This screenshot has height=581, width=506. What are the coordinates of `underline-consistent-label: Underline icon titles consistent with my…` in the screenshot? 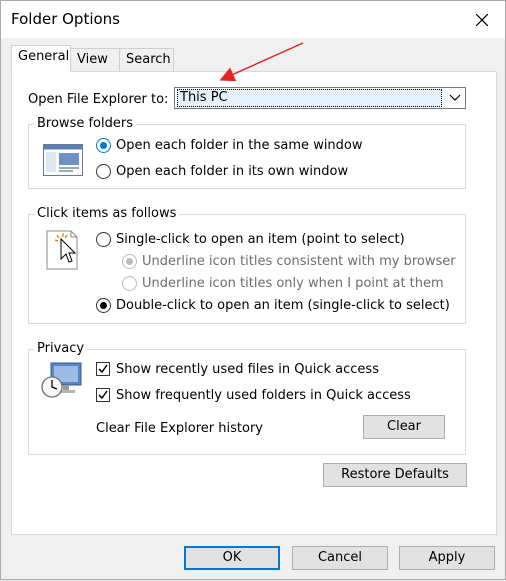 It's located at (299, 261).